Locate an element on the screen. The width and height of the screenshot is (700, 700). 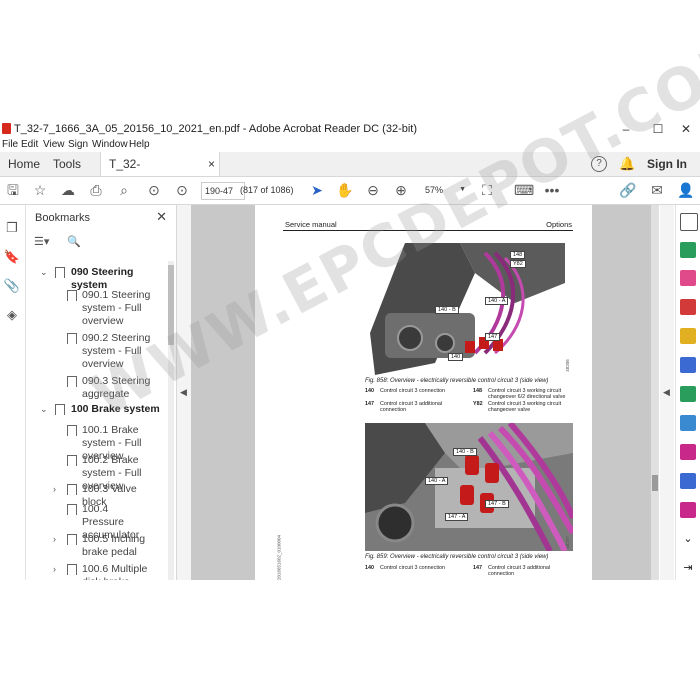
bookmark-090-1: 090.1 Steering system - Full overview is located at coordinates (96, 309).